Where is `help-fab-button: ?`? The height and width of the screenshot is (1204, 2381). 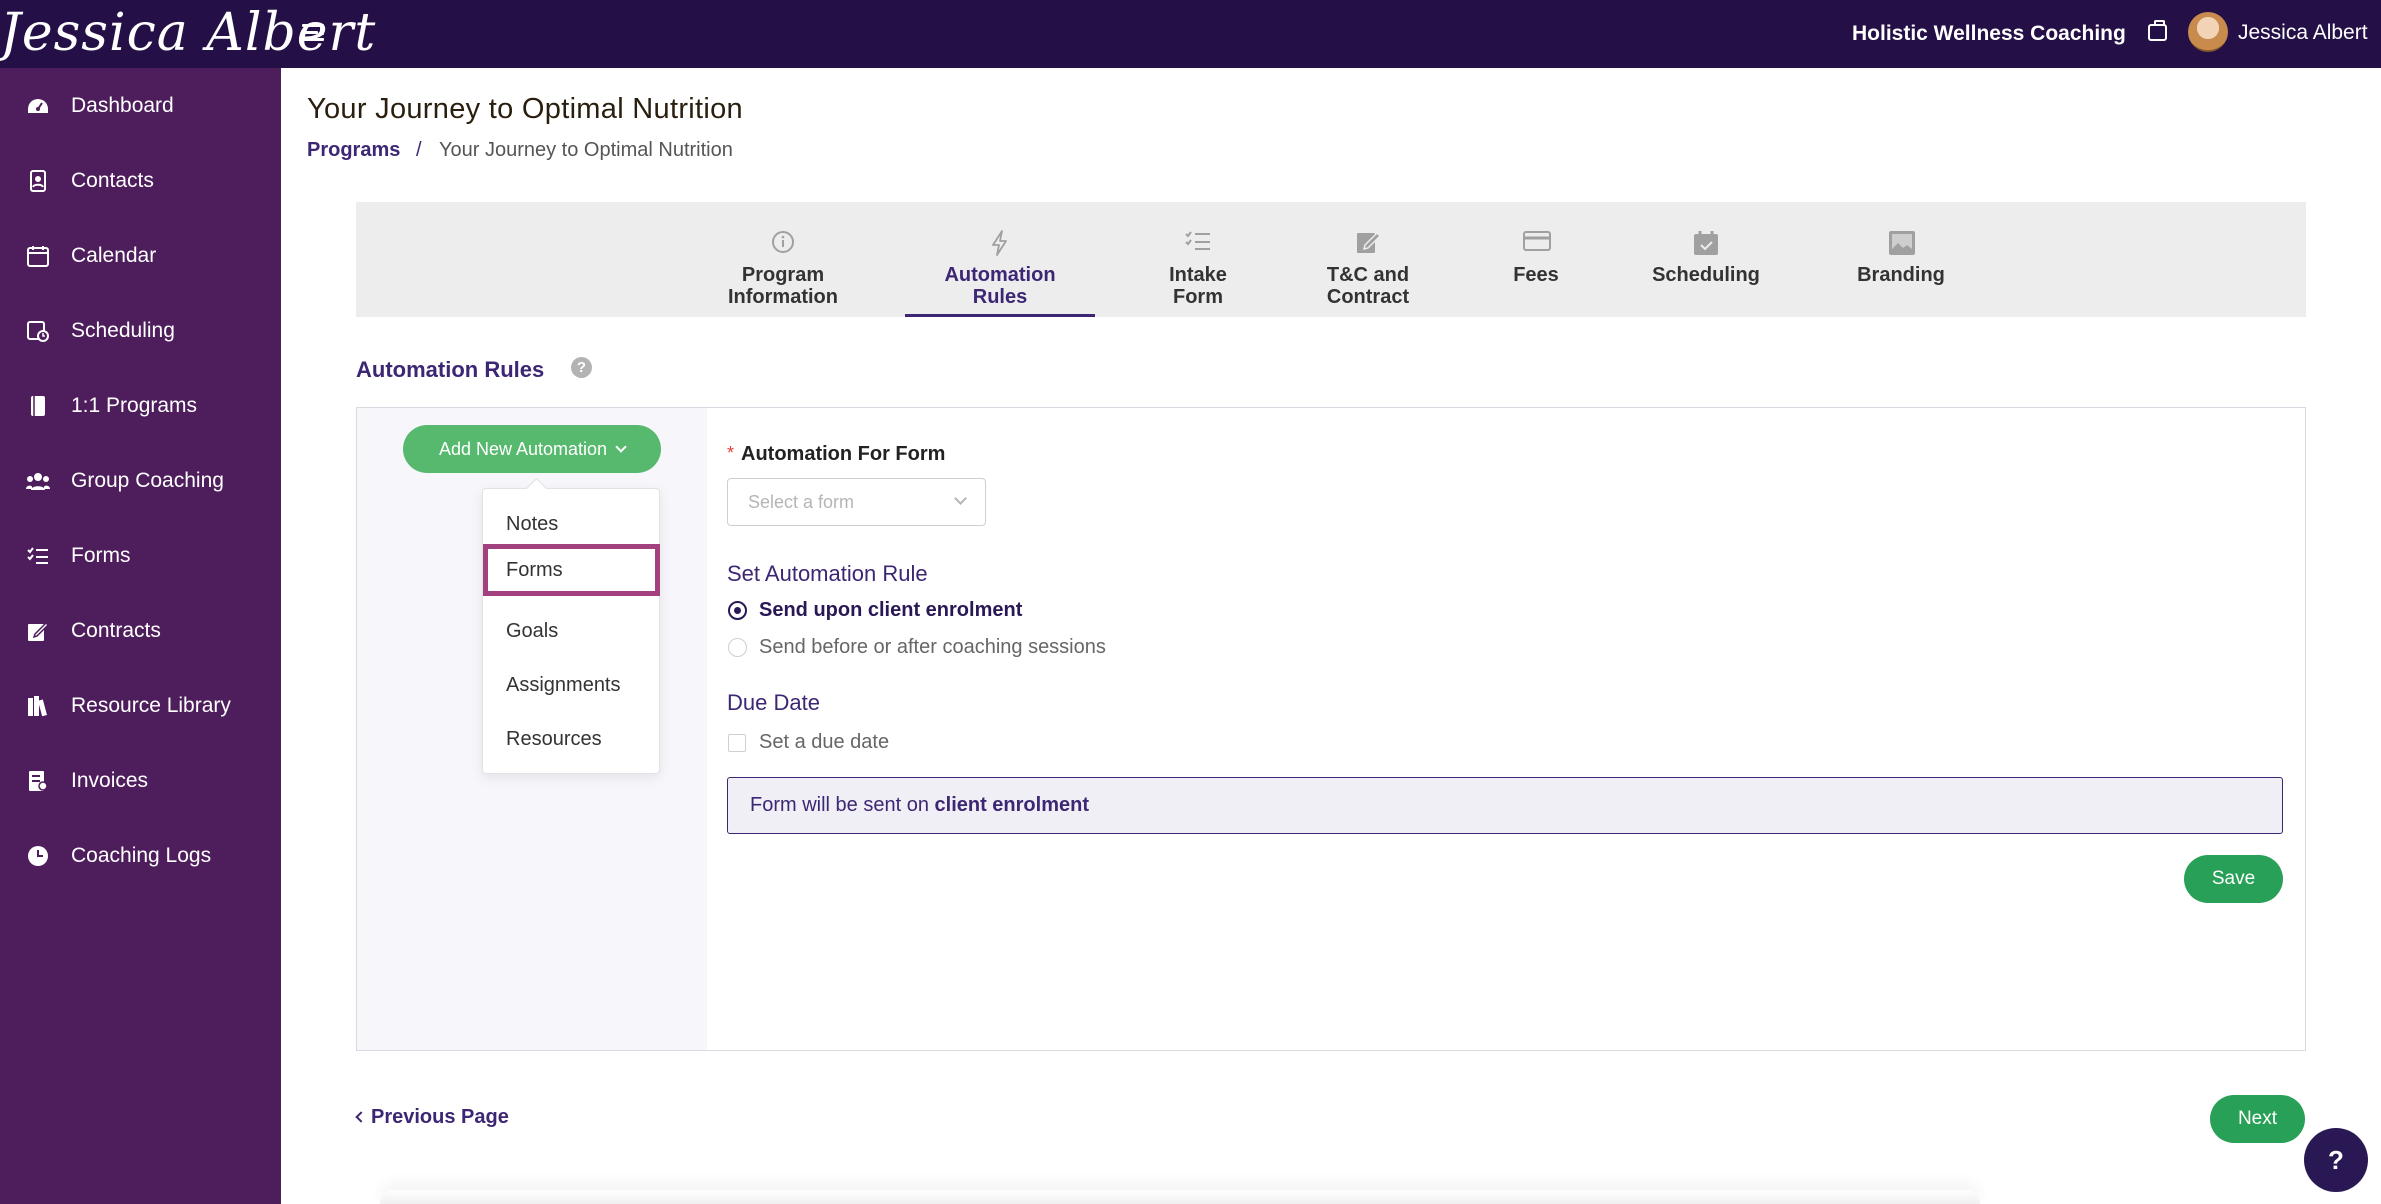
help-fab-button: ? is located at coordinates (2336, 1160).